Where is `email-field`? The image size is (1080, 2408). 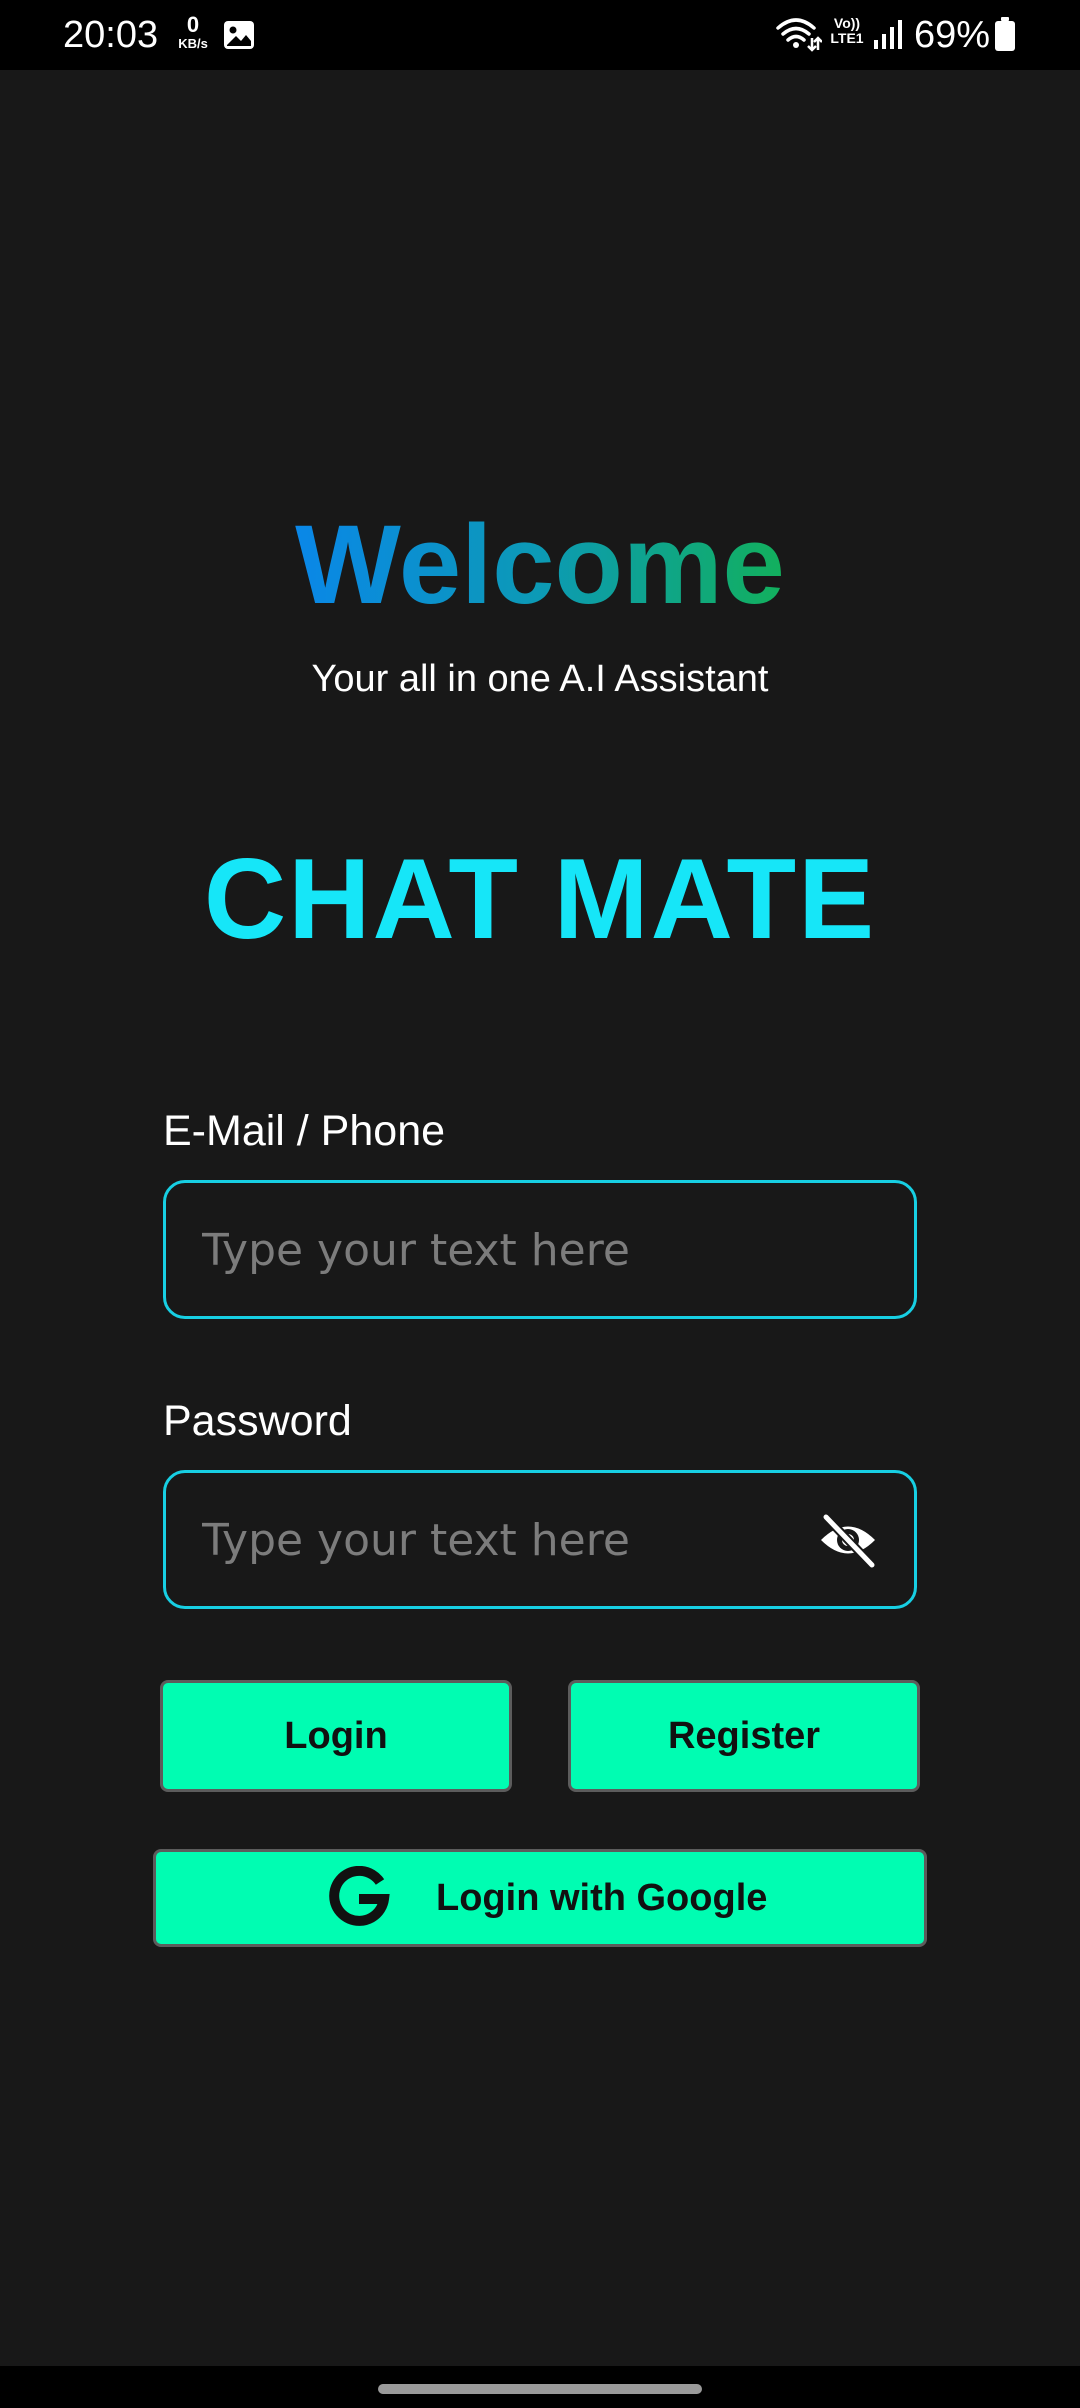 email-field is located at coordinates (540, 1249).